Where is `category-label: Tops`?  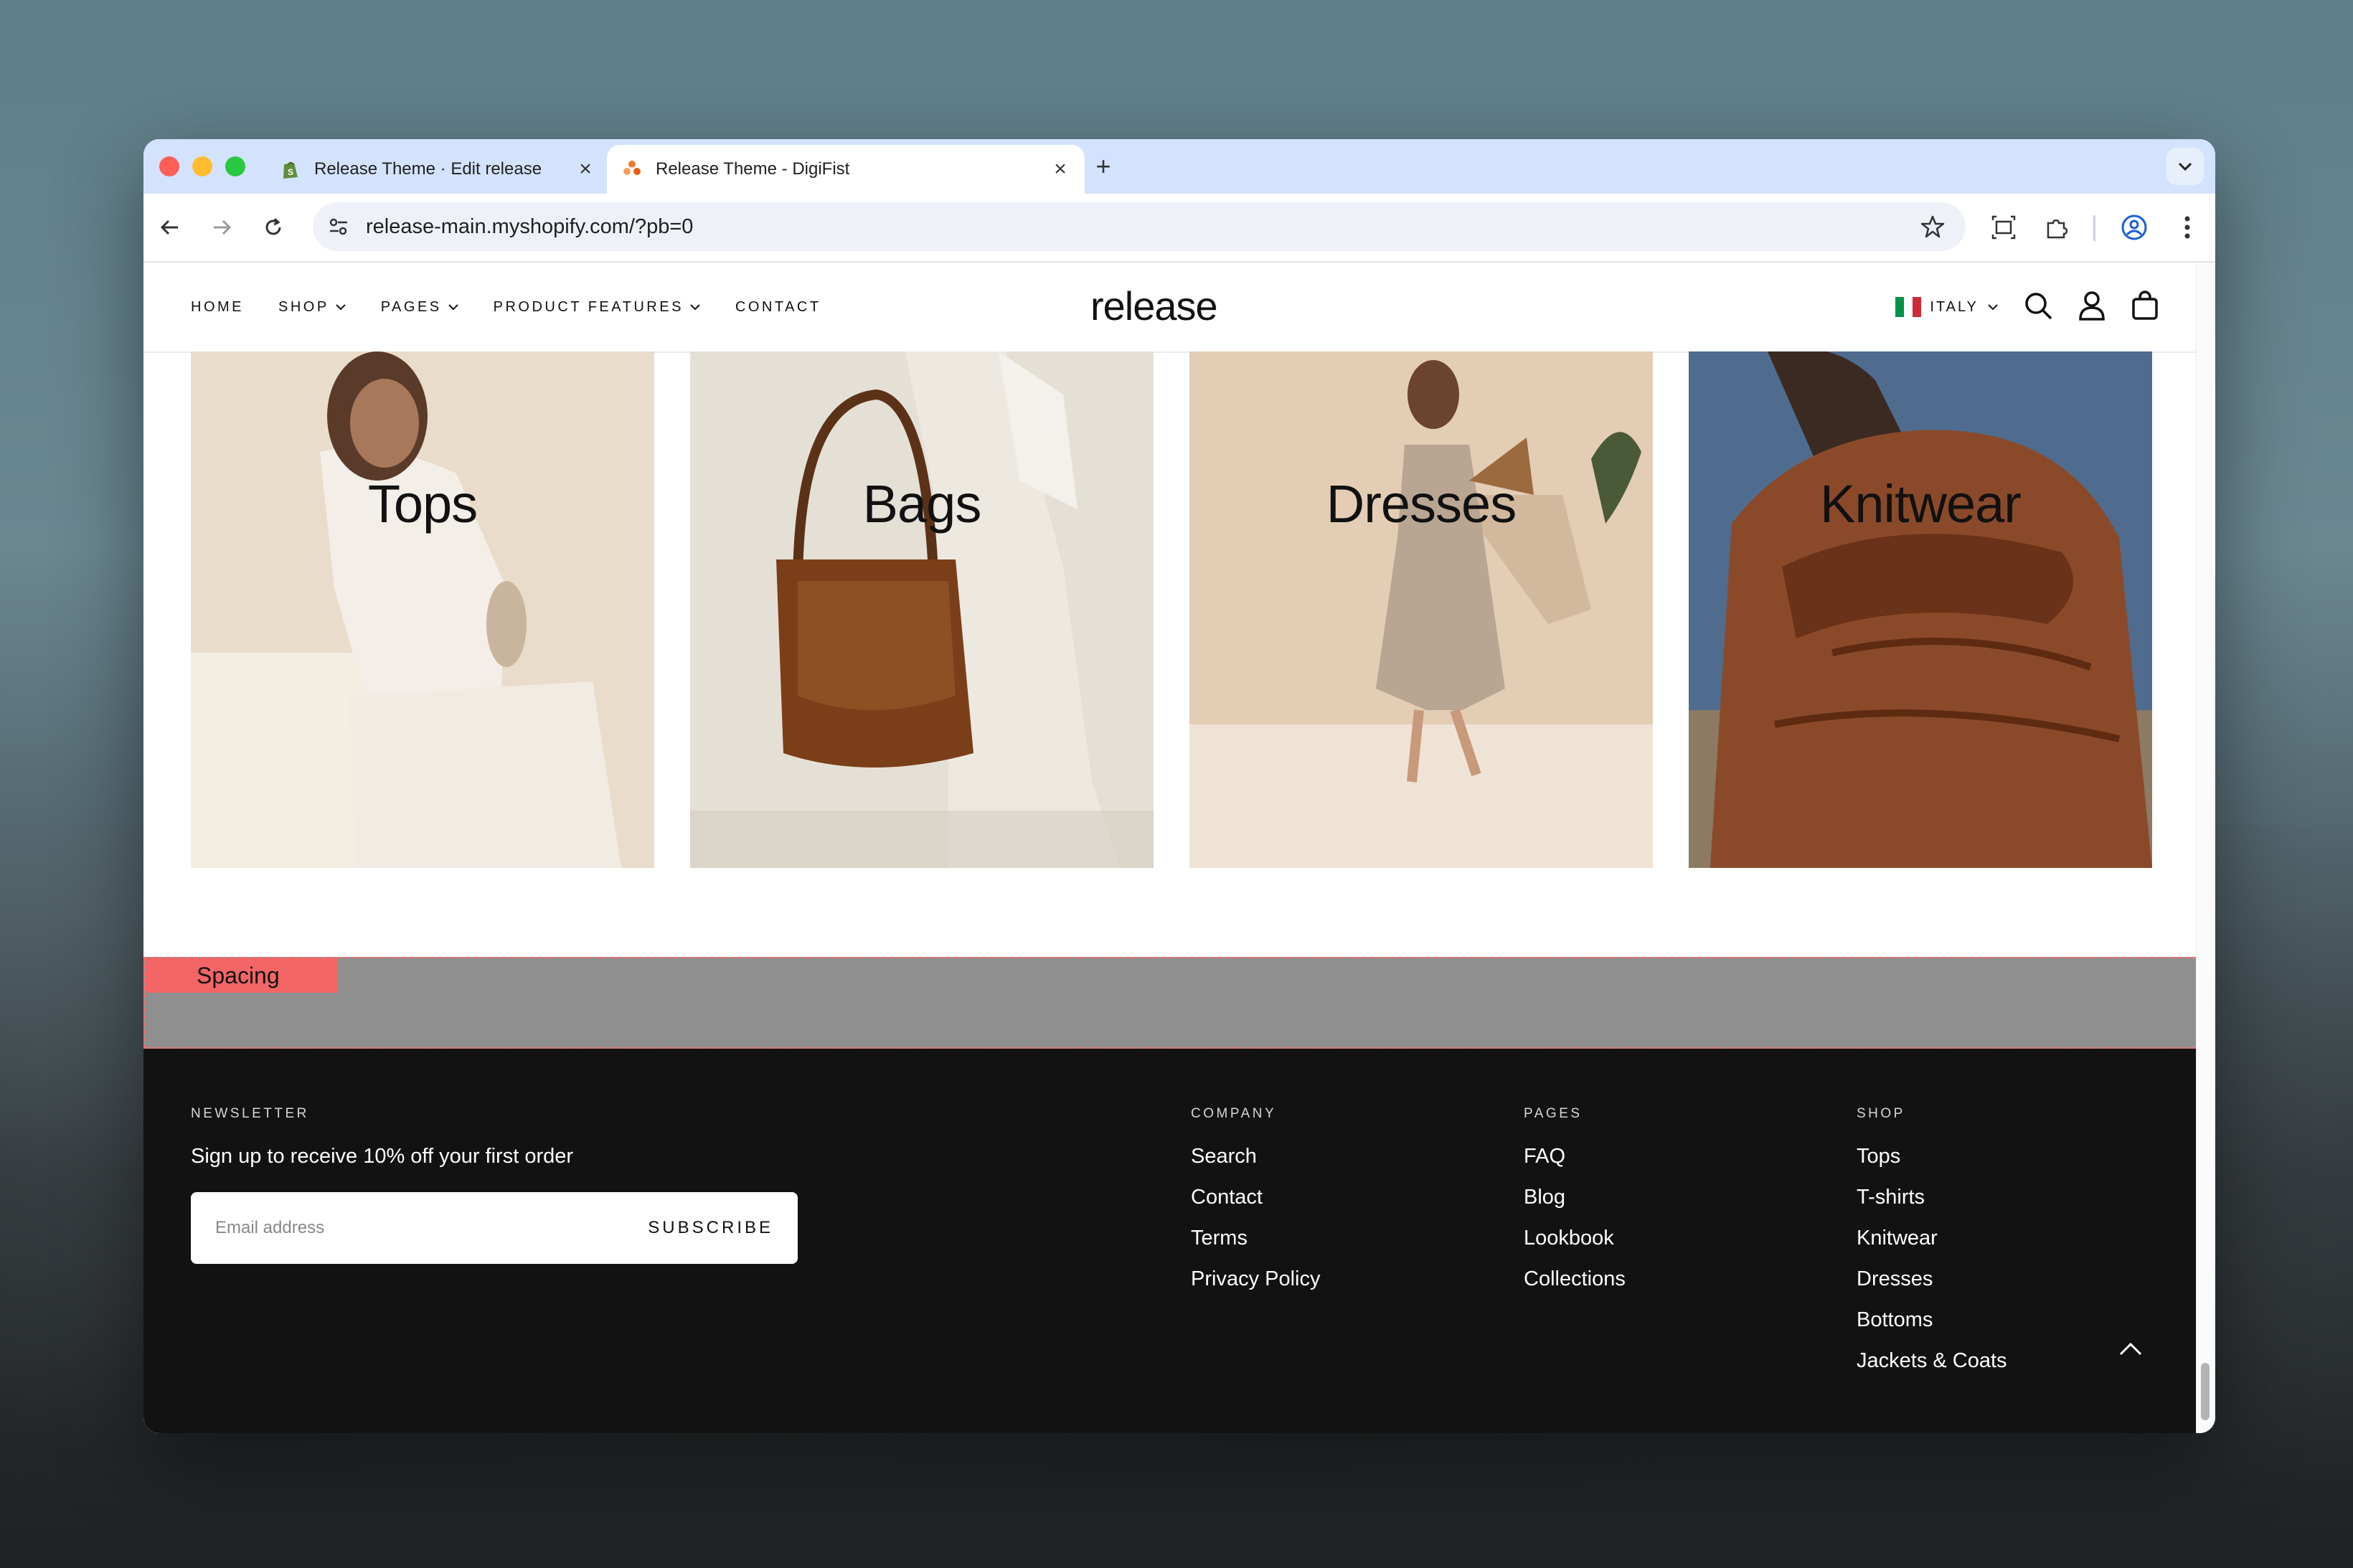 category-label: Tops is located at coordinates (423, 504).